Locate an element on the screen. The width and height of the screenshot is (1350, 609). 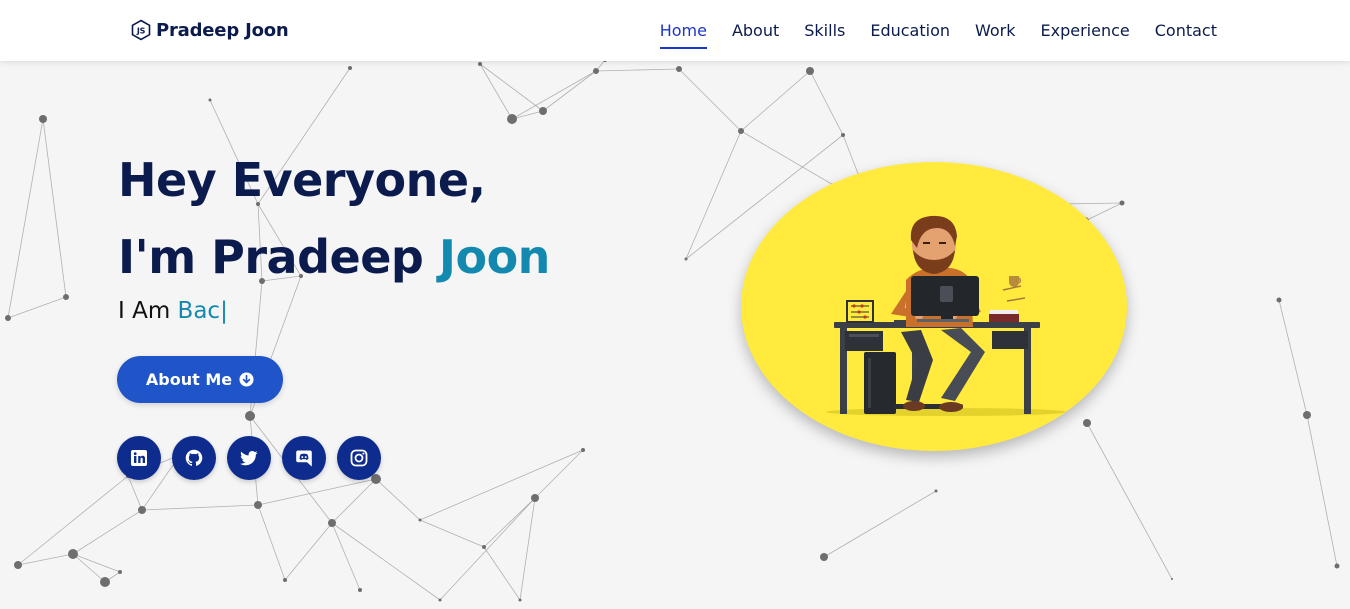
typing-subtitle: I Am Bac| is located at coordinates (173, 311).